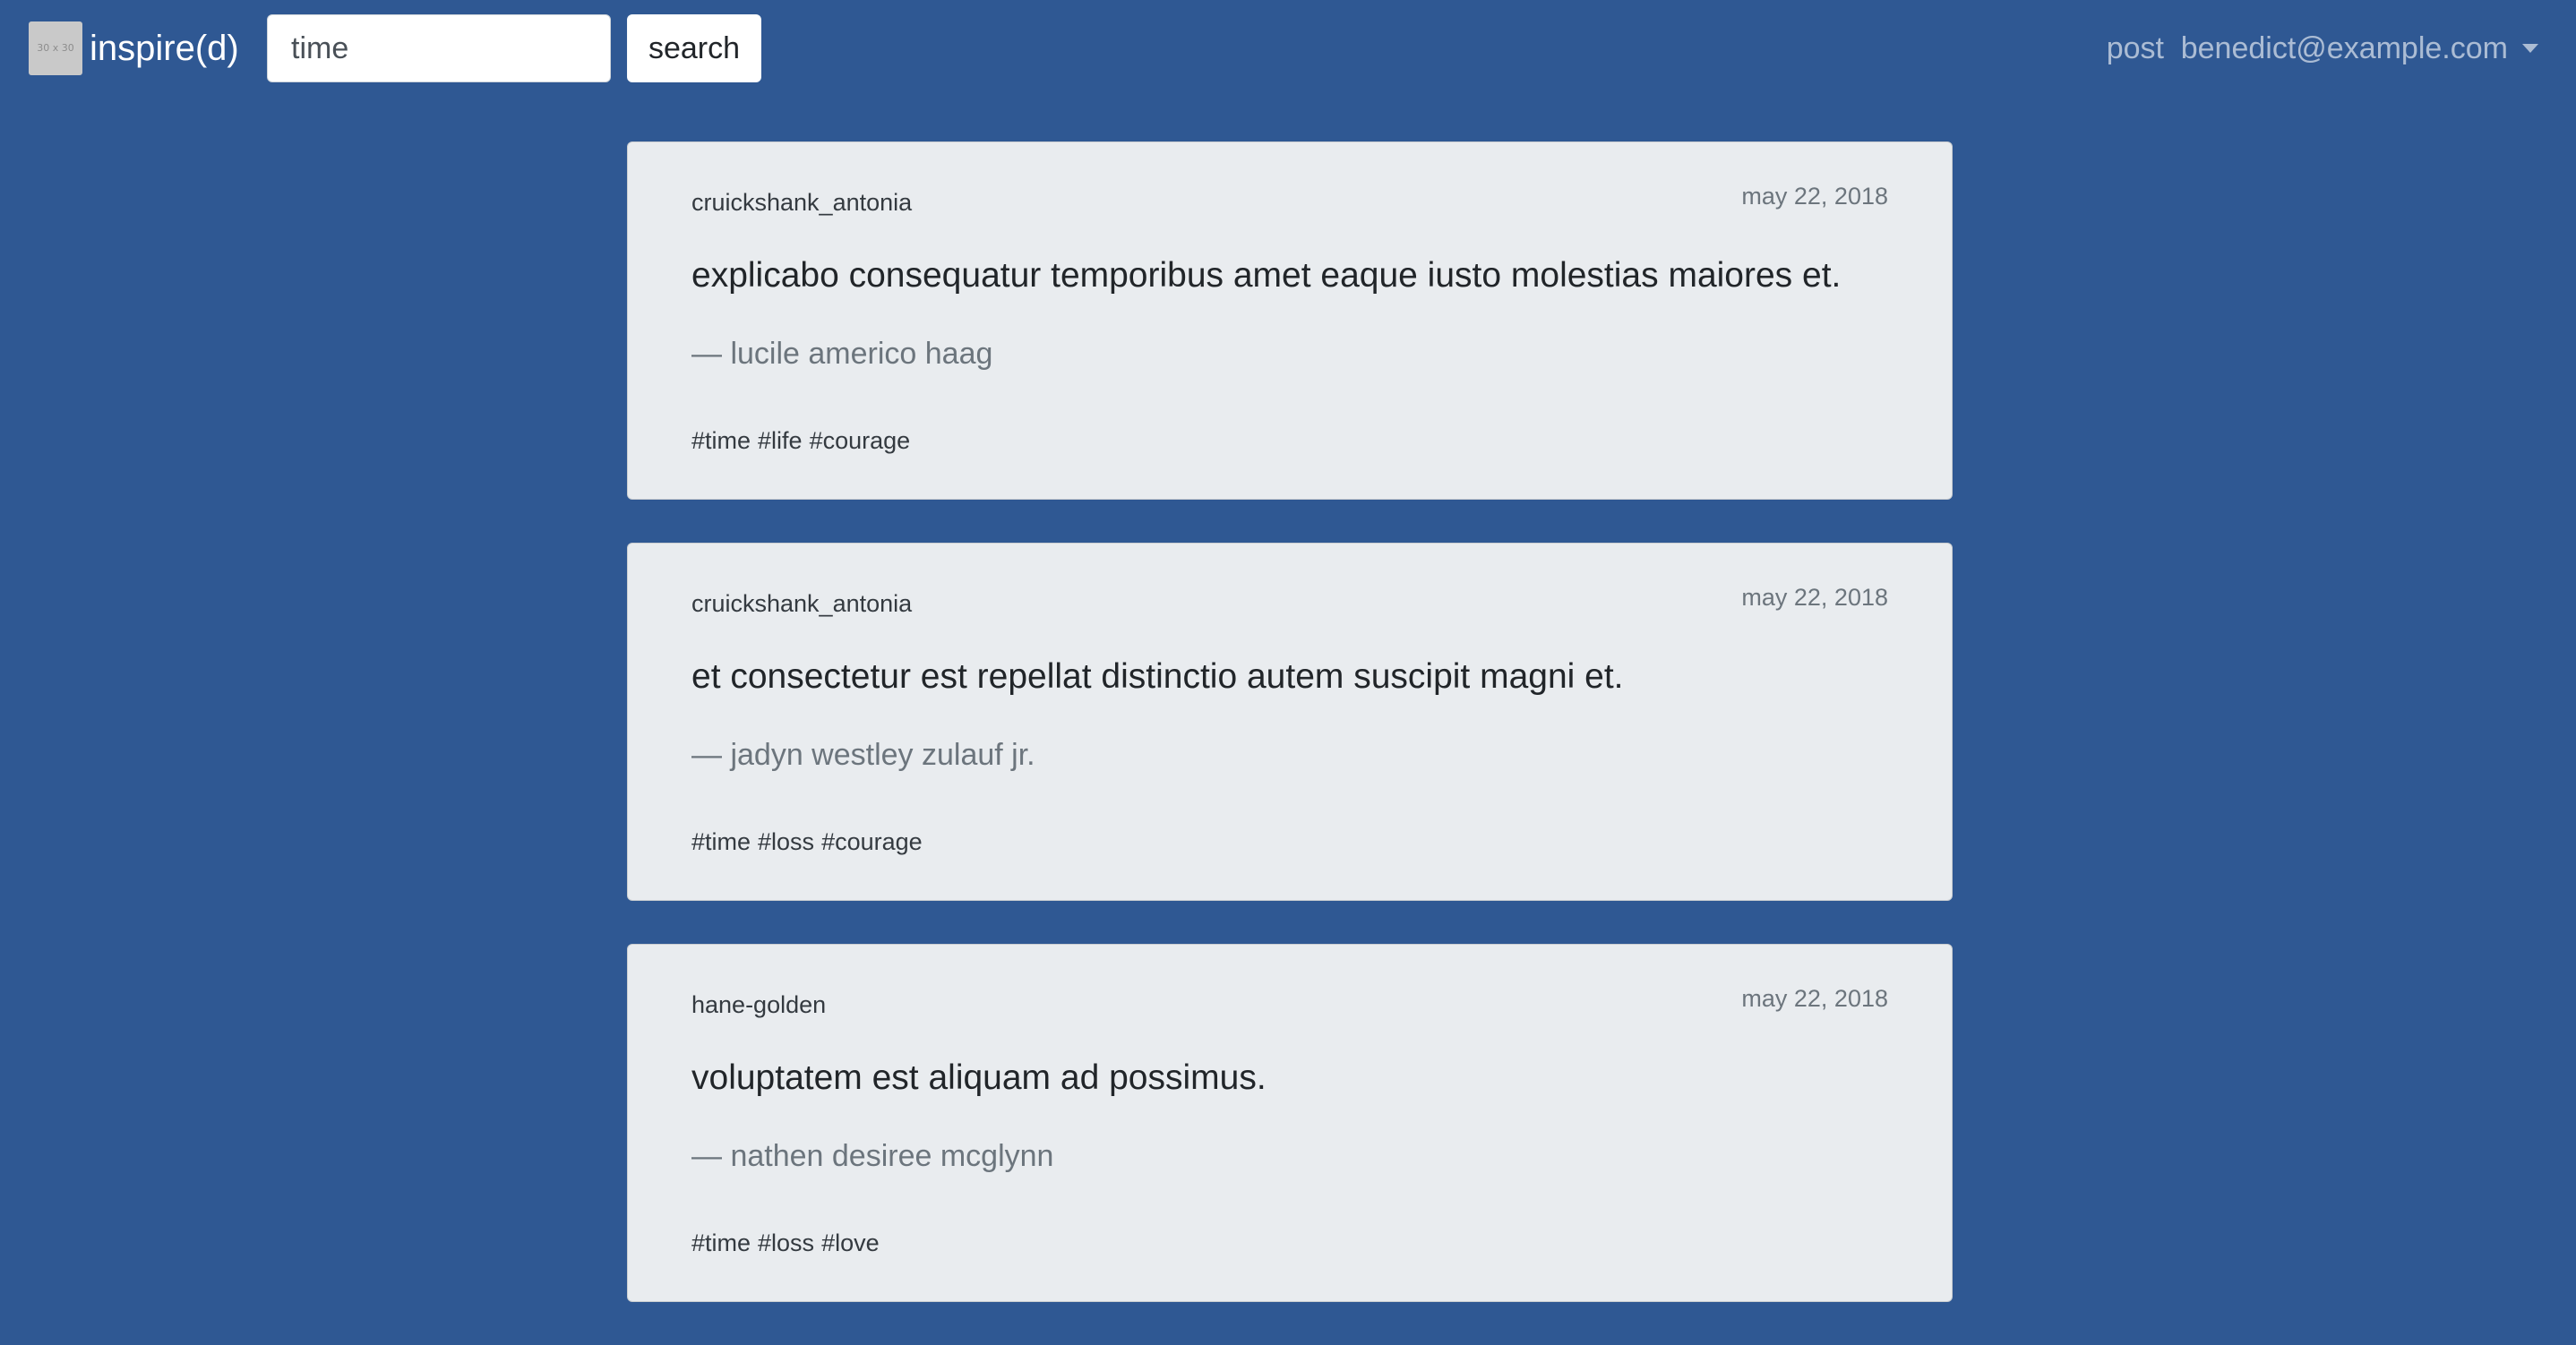  I want to click on nav-post-link: post, so click(2135, 48).